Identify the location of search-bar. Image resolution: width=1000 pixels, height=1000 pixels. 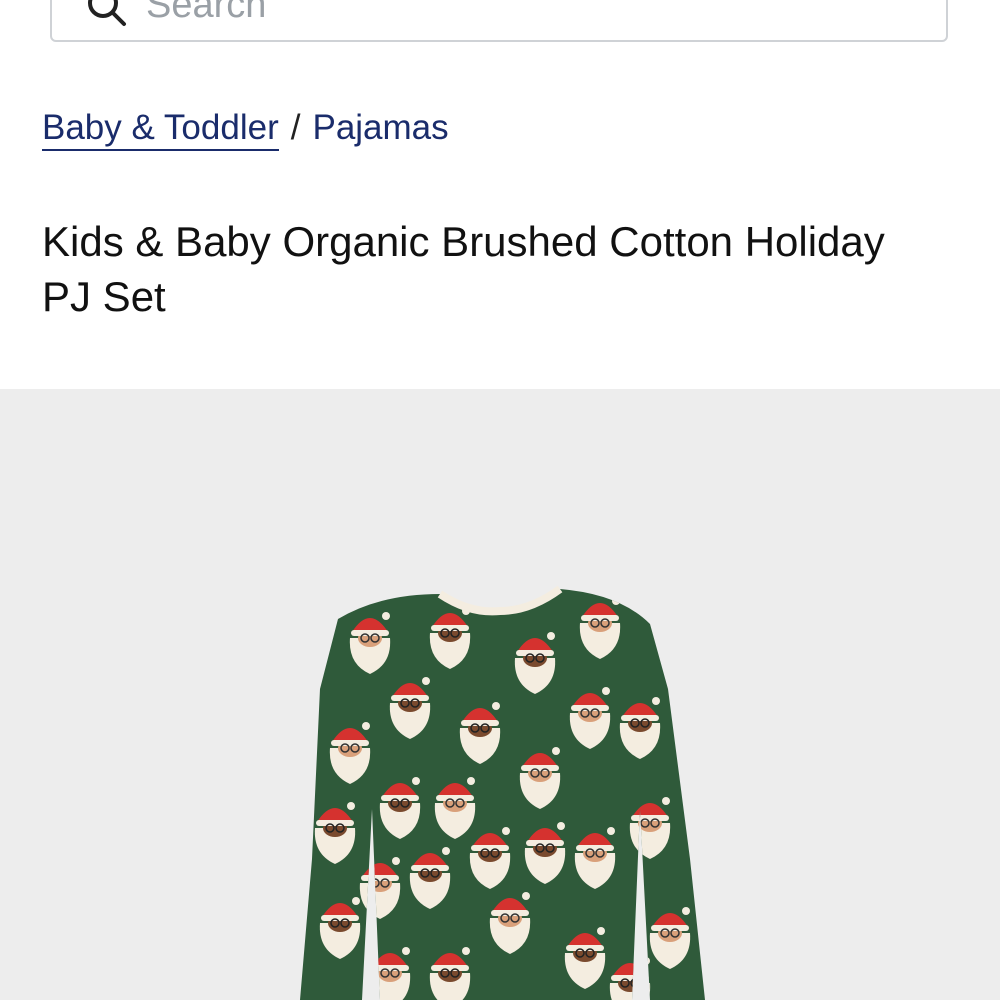
(499, 21).